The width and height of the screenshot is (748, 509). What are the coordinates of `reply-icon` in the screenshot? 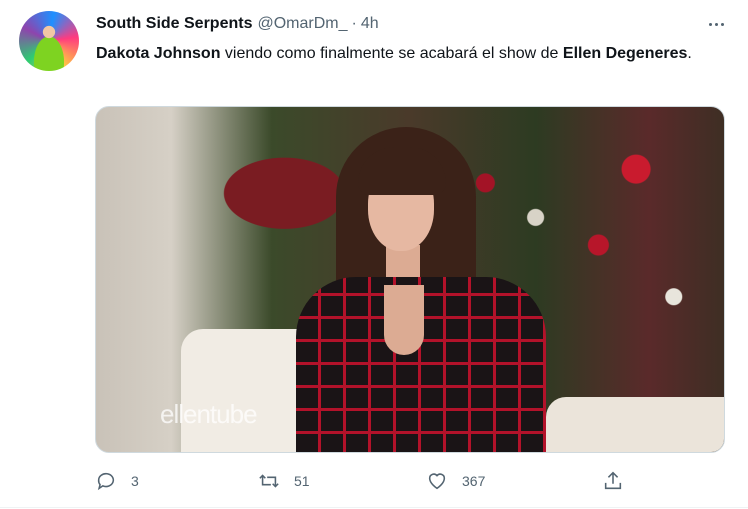 It's located at (106, 481).